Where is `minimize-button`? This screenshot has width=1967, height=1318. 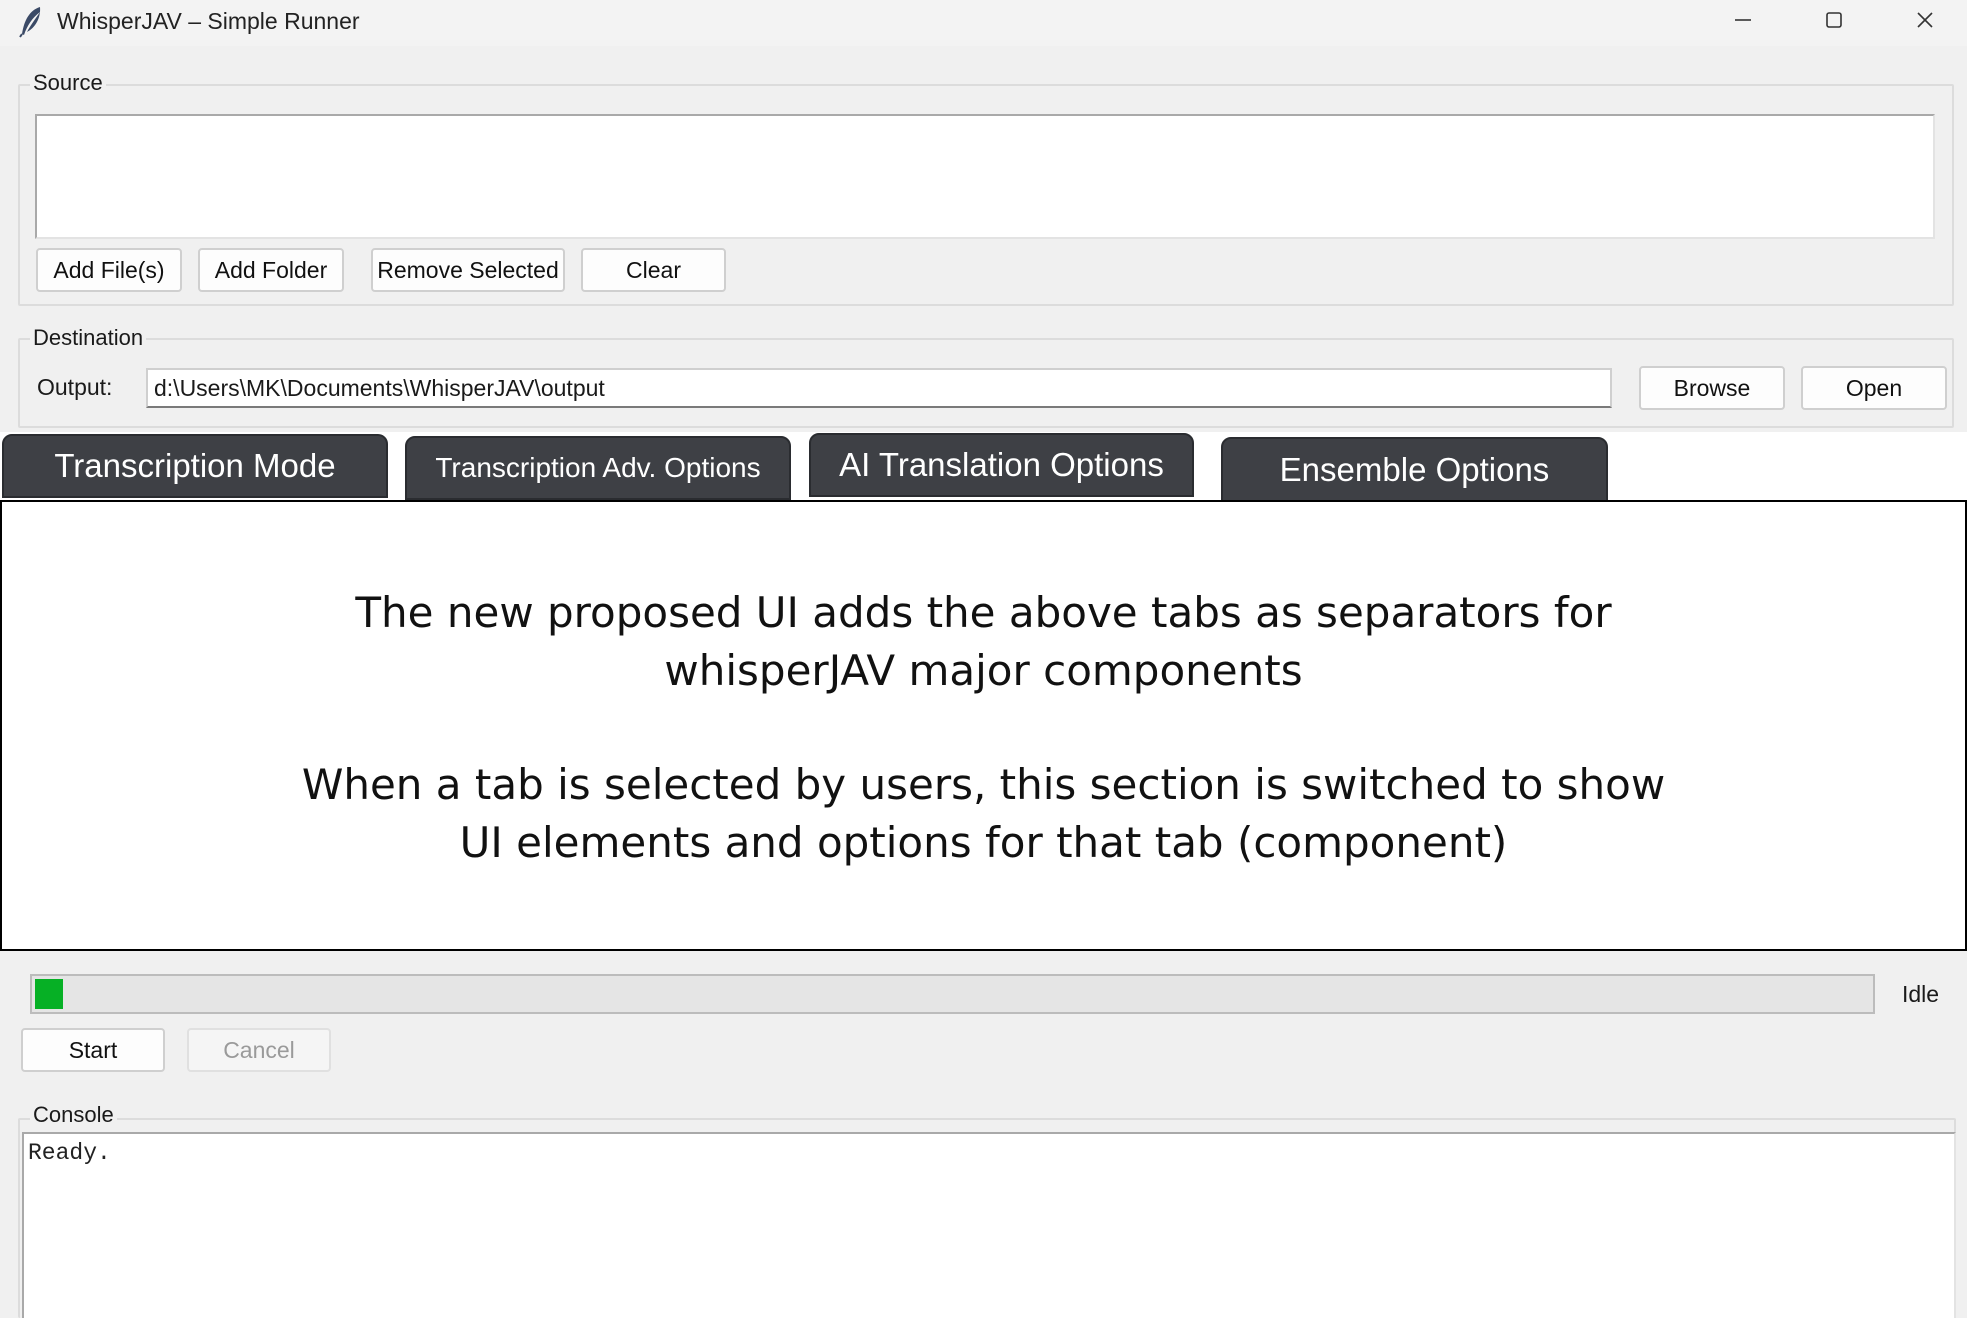
minimize-button is located at coordinates (1743, 22).